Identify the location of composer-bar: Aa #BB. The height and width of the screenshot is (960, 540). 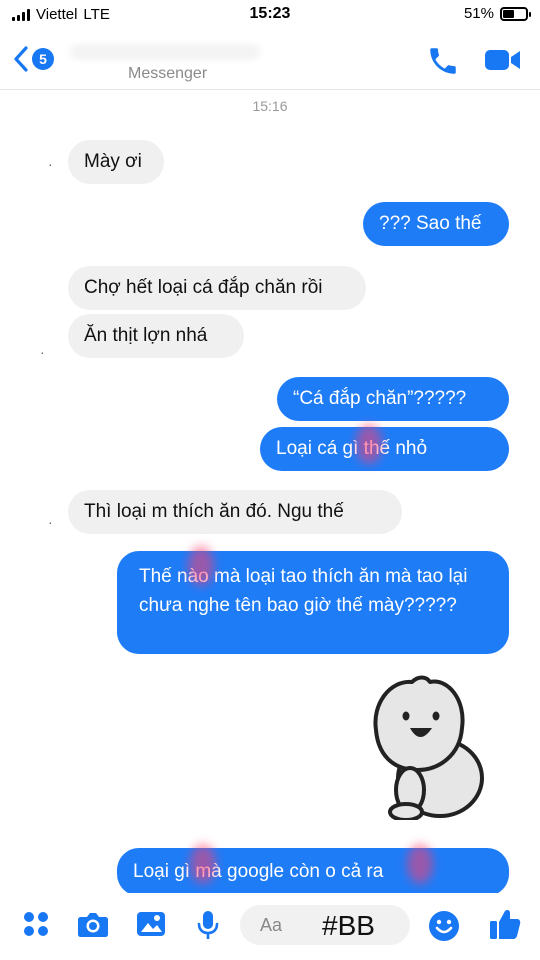
(270, 926).